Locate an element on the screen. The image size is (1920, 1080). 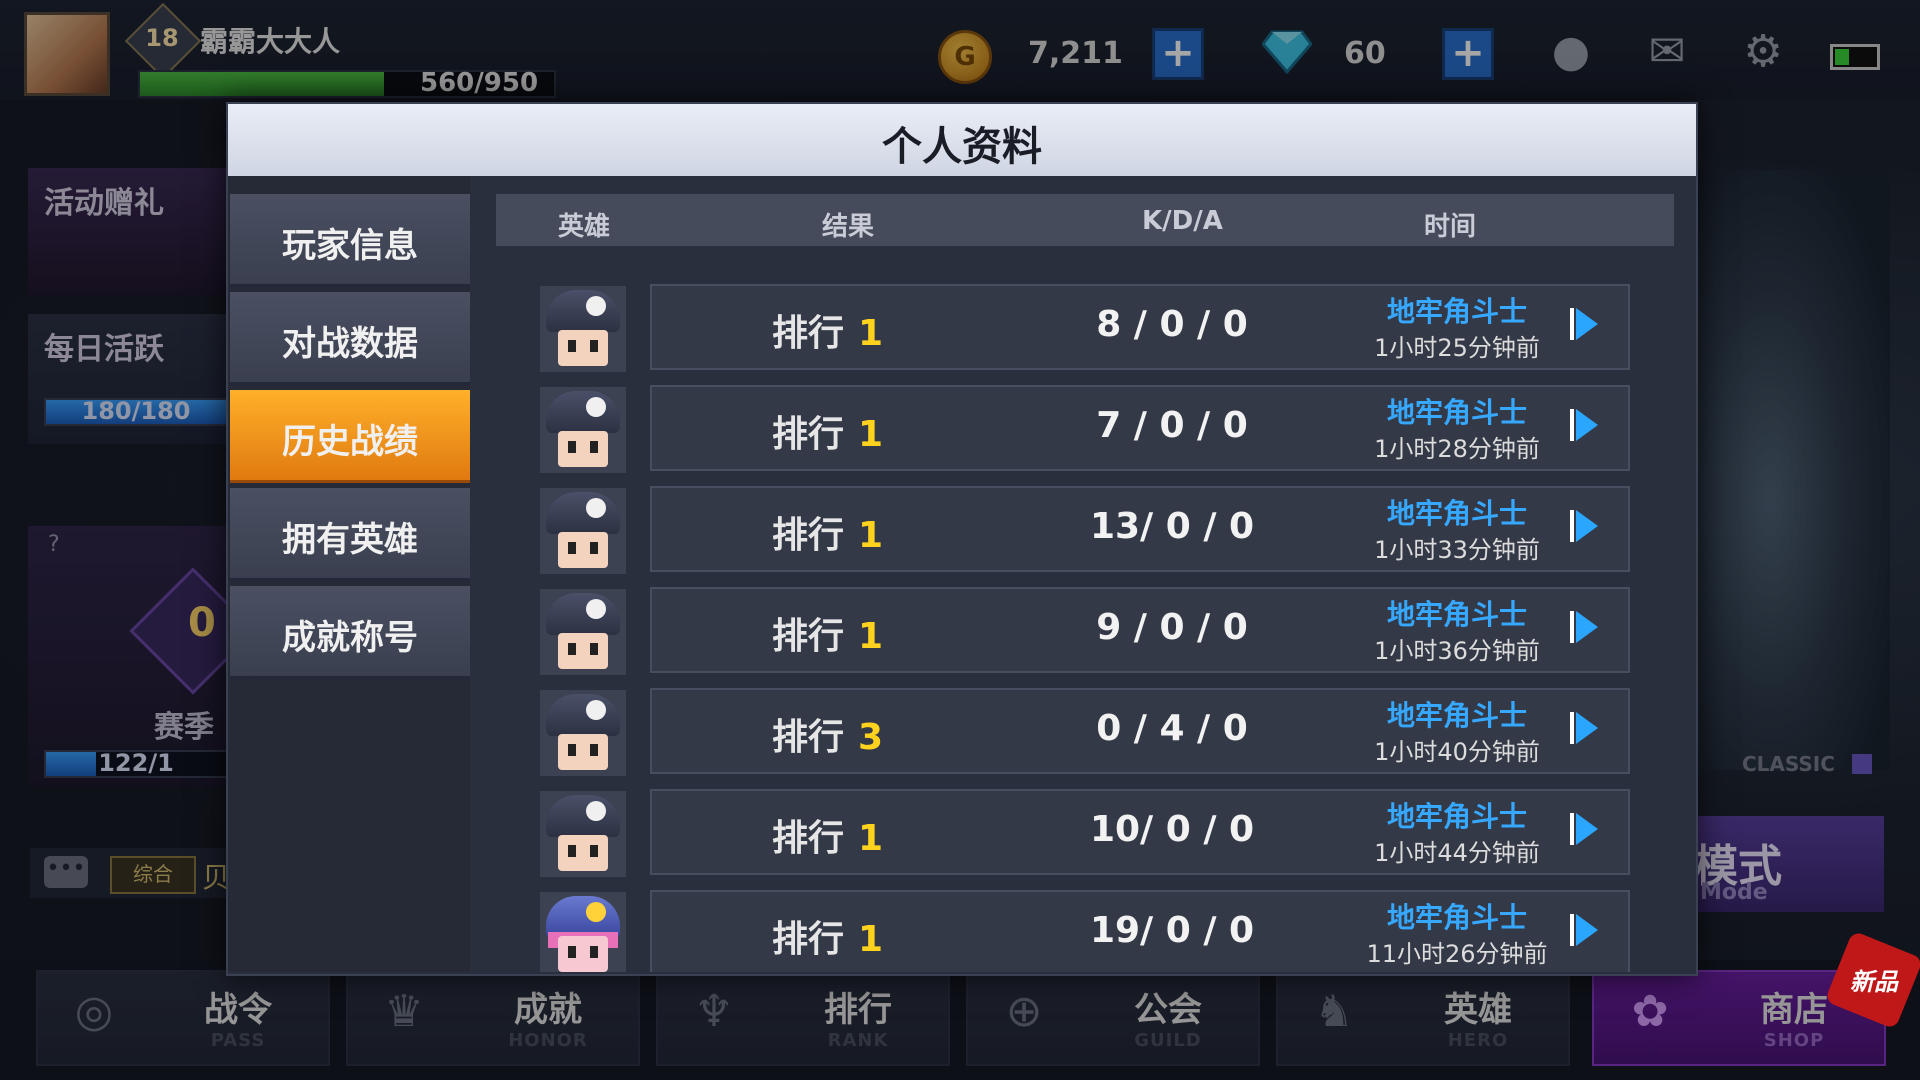
rank-result: 排行 3 is located at coordinates (827, 734).